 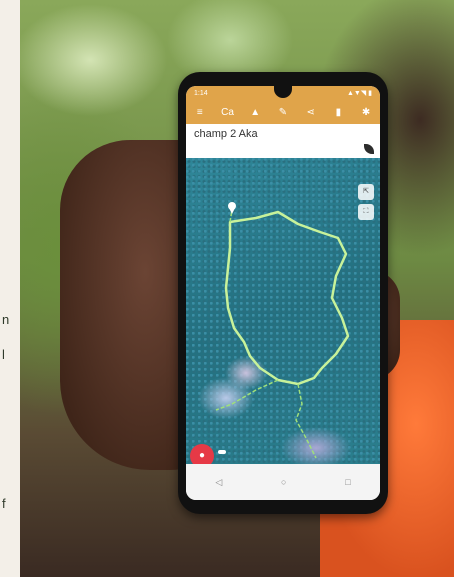 What do you see at coordinates (359, 93) in the screenshot?
I see `status-icons: ▲▼◥ ▮` at bounding box center [359, 93].